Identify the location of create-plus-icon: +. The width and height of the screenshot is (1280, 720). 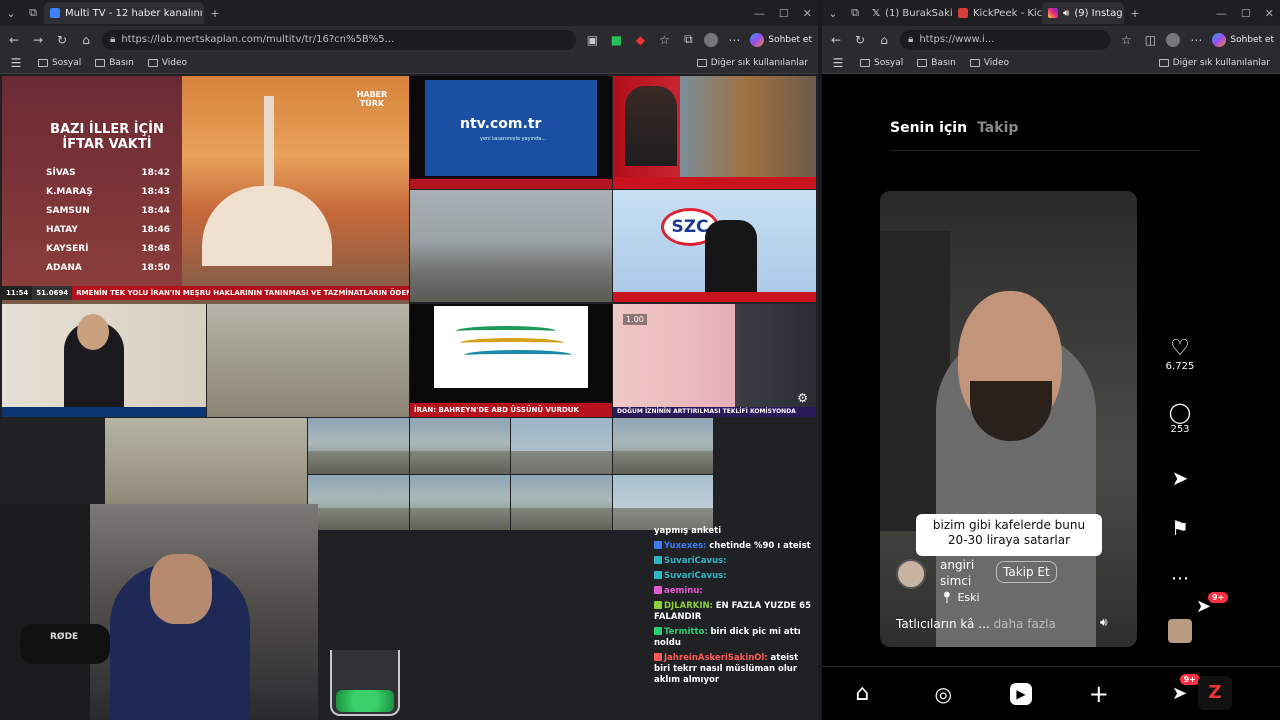
(1099, 694).